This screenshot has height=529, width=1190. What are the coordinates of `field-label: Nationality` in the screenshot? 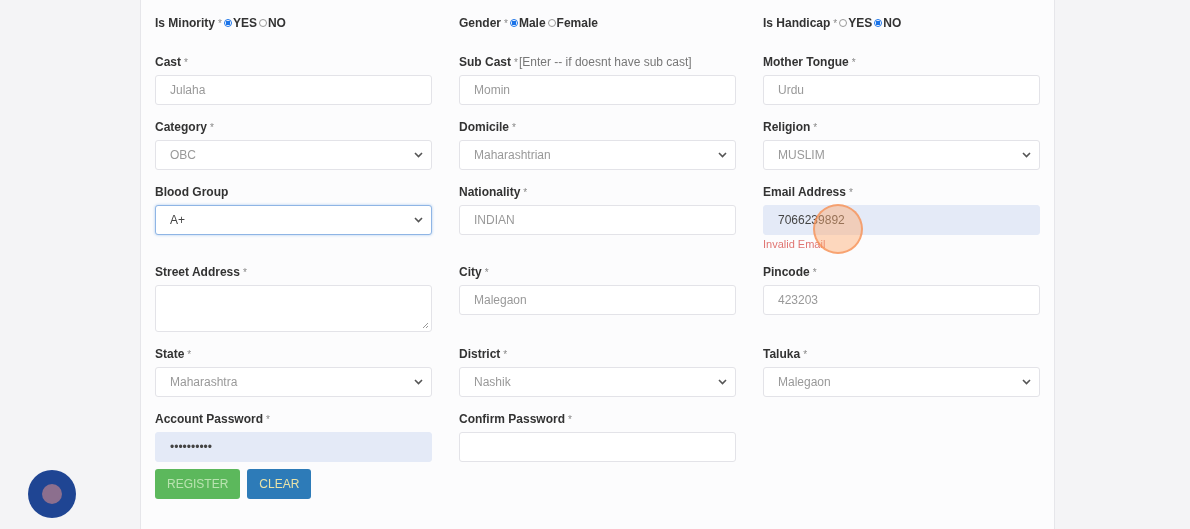 It's located at (490, 192).